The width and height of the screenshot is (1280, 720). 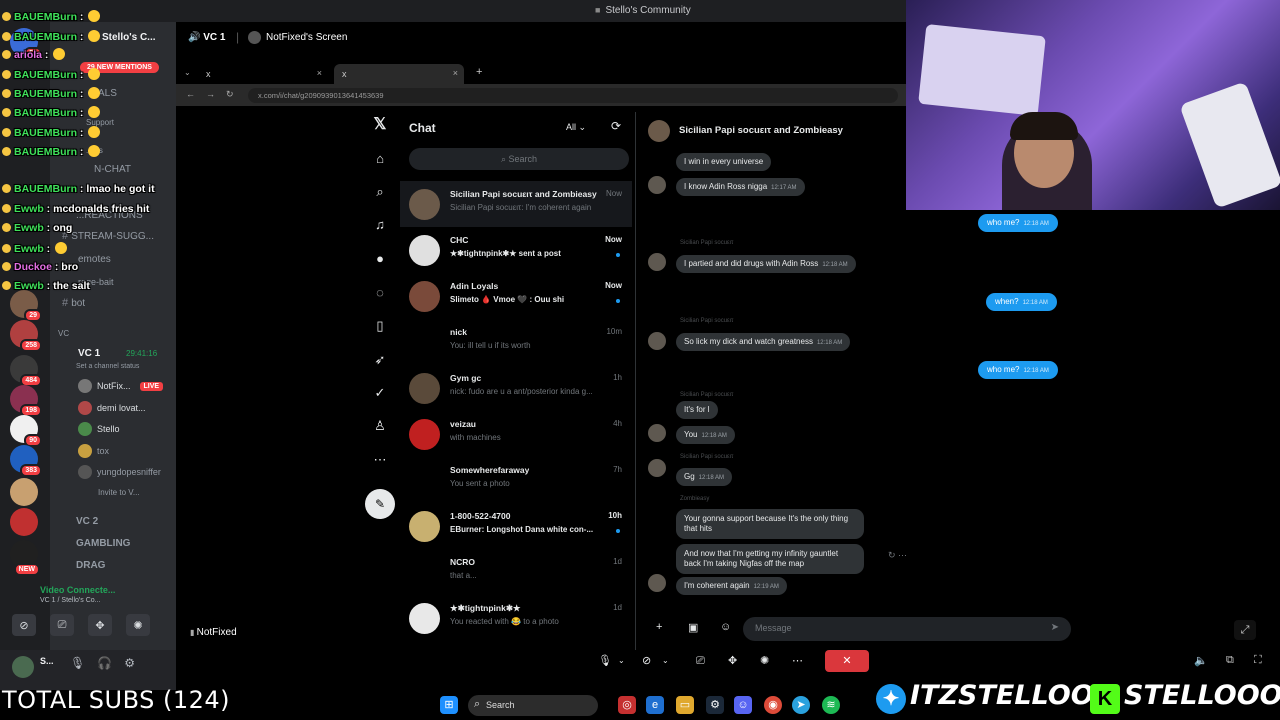 I want to click on chrome-icon: ◉, so click(x=773, y=705).